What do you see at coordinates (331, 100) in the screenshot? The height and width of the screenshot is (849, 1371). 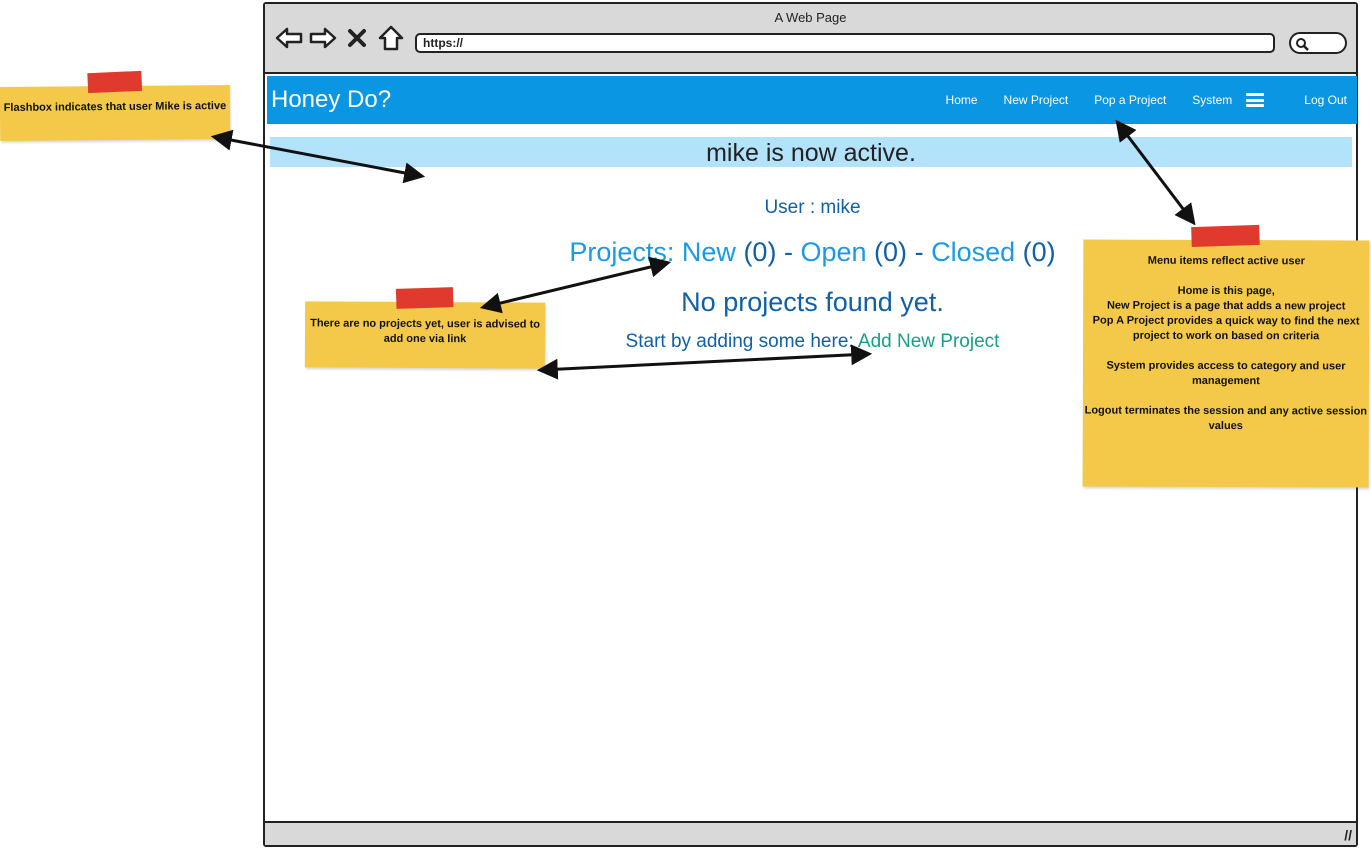 I see `brand-title: Honey Do?` at bounding box center [331, 100].